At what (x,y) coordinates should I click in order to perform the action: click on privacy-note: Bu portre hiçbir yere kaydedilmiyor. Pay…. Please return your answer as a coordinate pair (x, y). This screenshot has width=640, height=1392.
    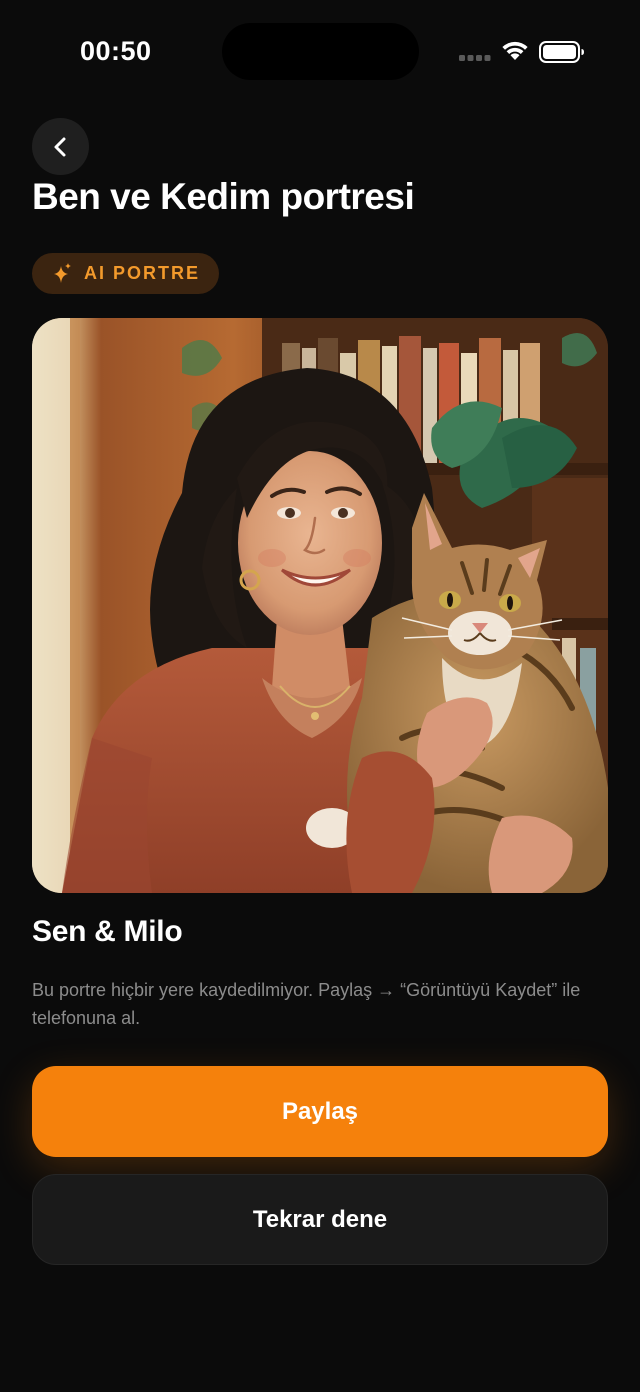
    Looking at the image, I should click on (306, 1004).